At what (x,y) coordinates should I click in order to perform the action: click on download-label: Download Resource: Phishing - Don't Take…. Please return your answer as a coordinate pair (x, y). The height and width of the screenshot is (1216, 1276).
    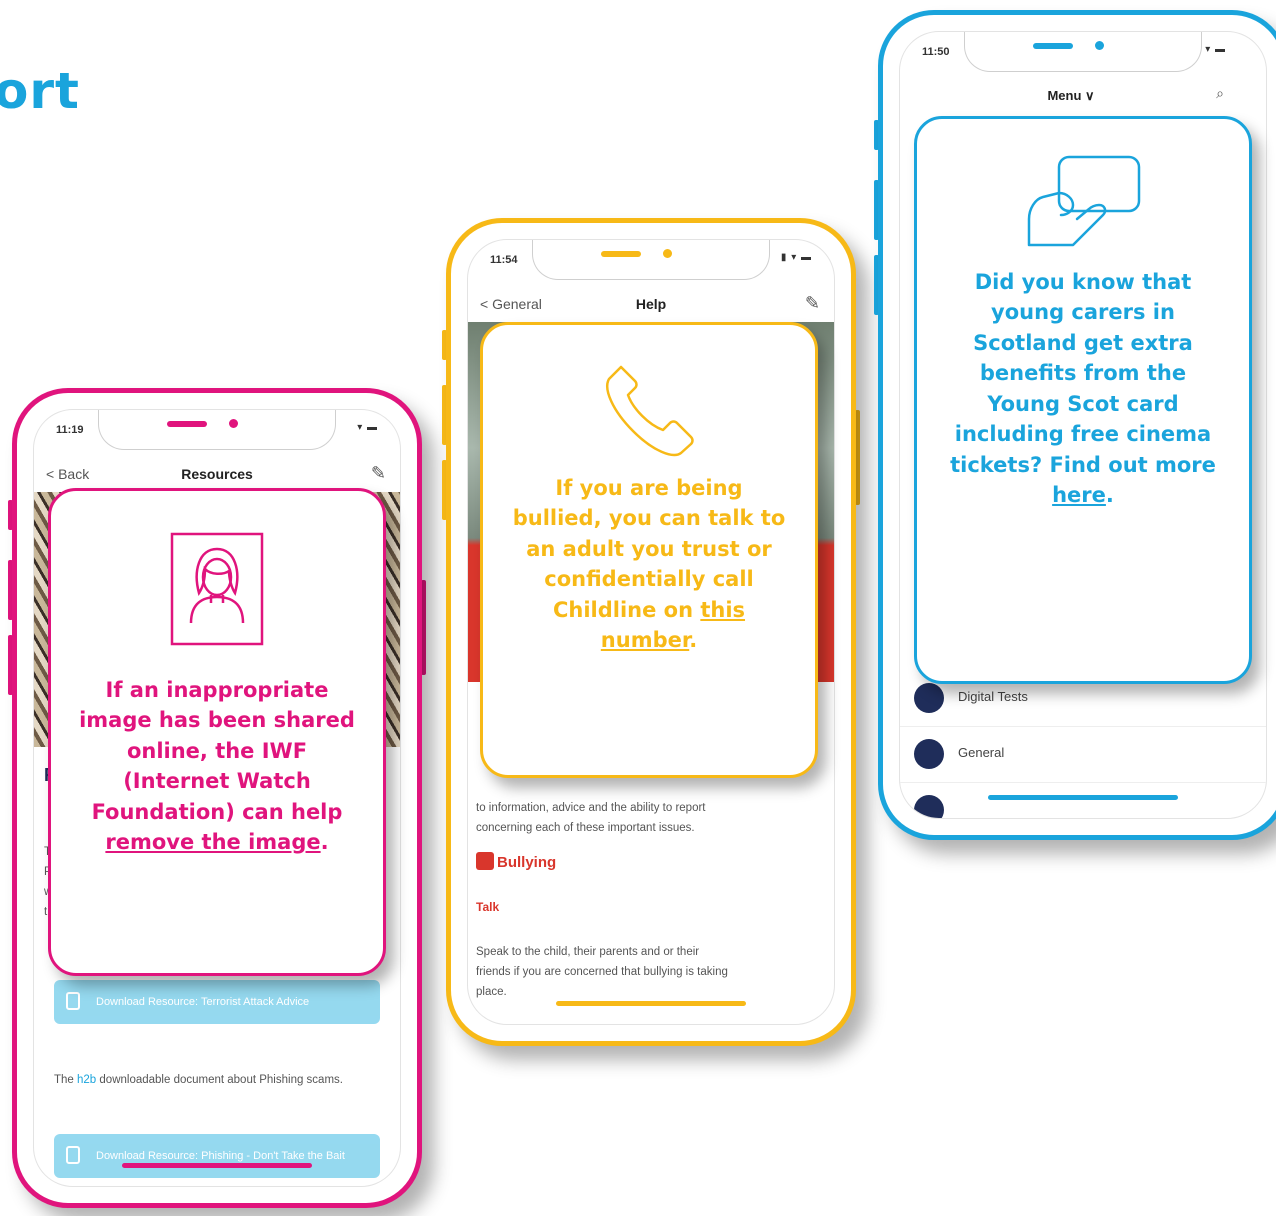
    Looking at the image, I should click on (220, 1156).